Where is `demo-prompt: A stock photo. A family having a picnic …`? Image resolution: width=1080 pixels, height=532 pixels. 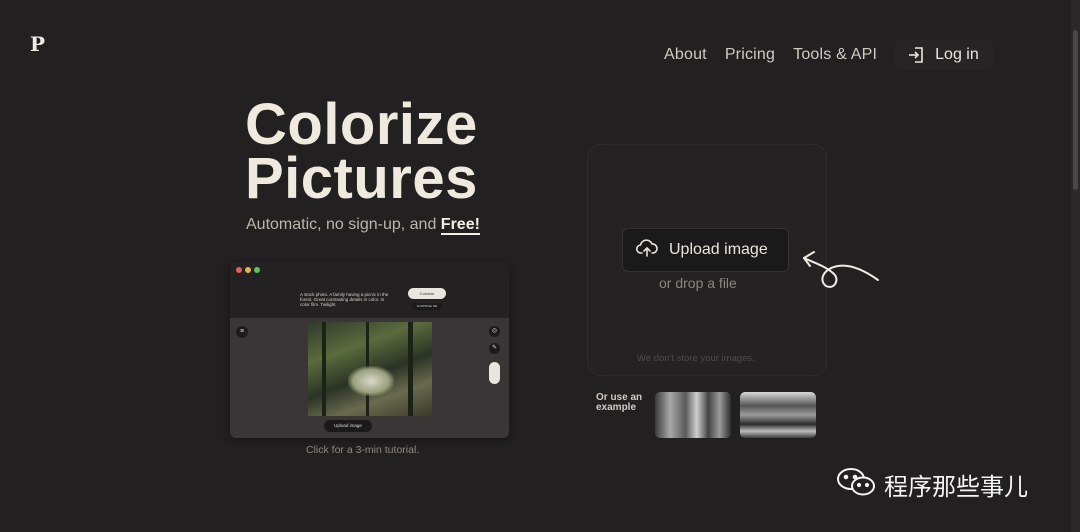
demo-prompt: A stock photo. A family having a picnic … is located at coordinates (344, 299).